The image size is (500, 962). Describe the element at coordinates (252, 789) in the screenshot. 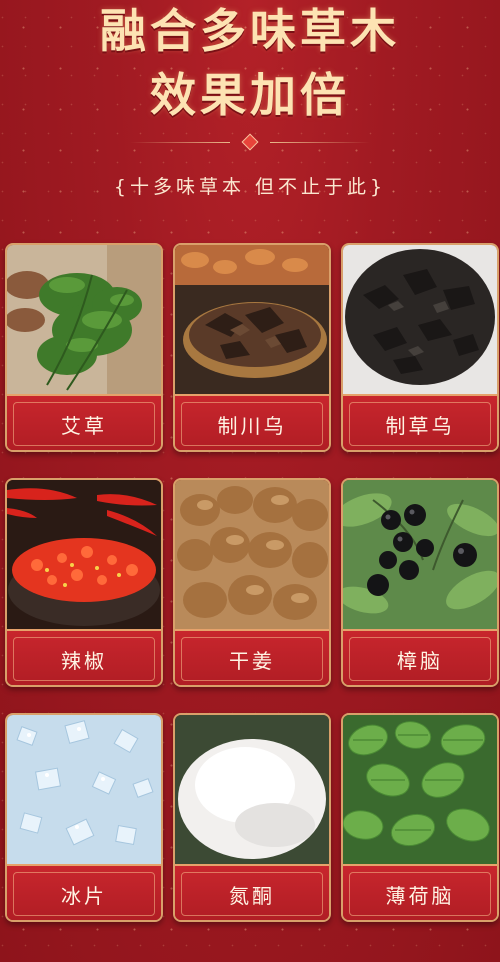

I see `azone-powder-image` at that location.